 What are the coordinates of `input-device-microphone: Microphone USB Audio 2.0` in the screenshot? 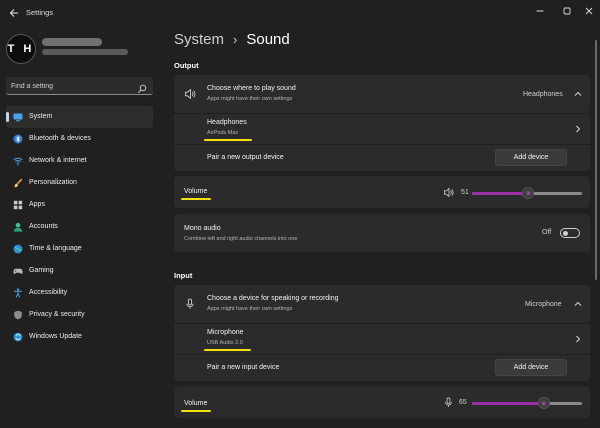 It's located at (382, 339).